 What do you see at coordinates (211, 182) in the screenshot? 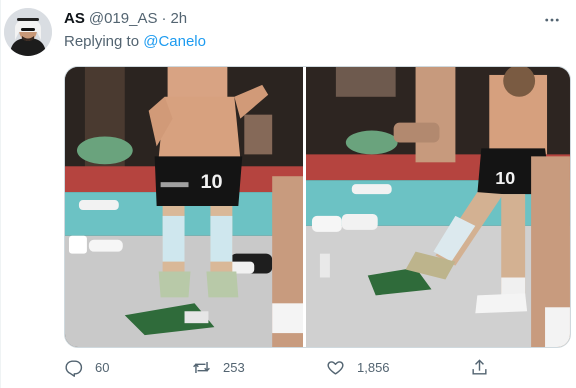
I see `jersey-number: 10` at bounding box center [211, 182].